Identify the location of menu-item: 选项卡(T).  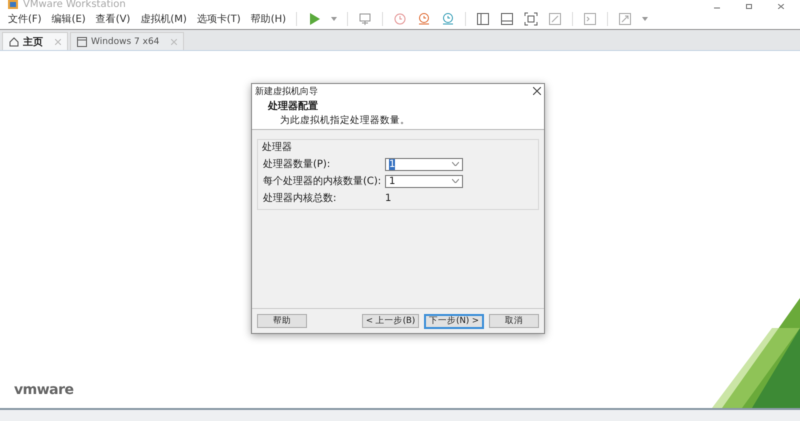
(218, 19).